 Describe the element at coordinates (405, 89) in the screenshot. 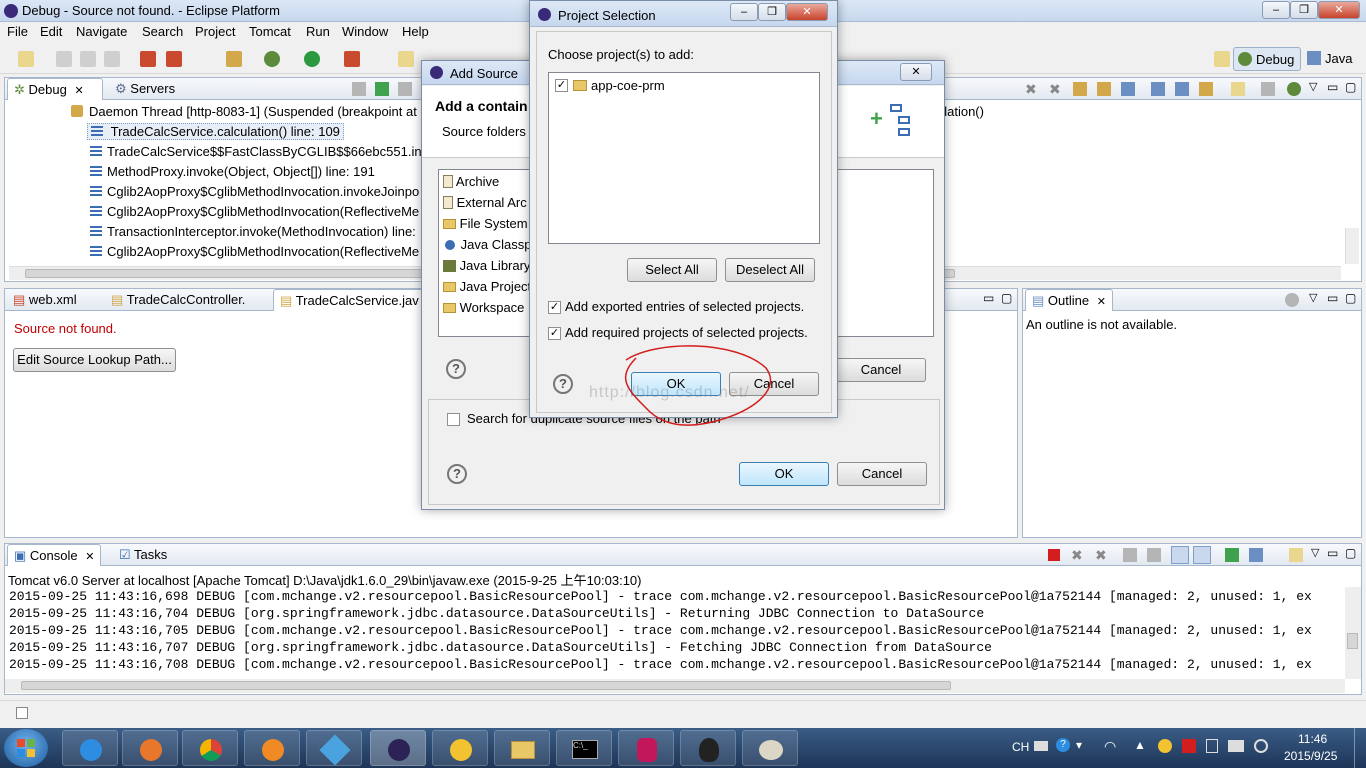

I see `suspend-icon` at that location.